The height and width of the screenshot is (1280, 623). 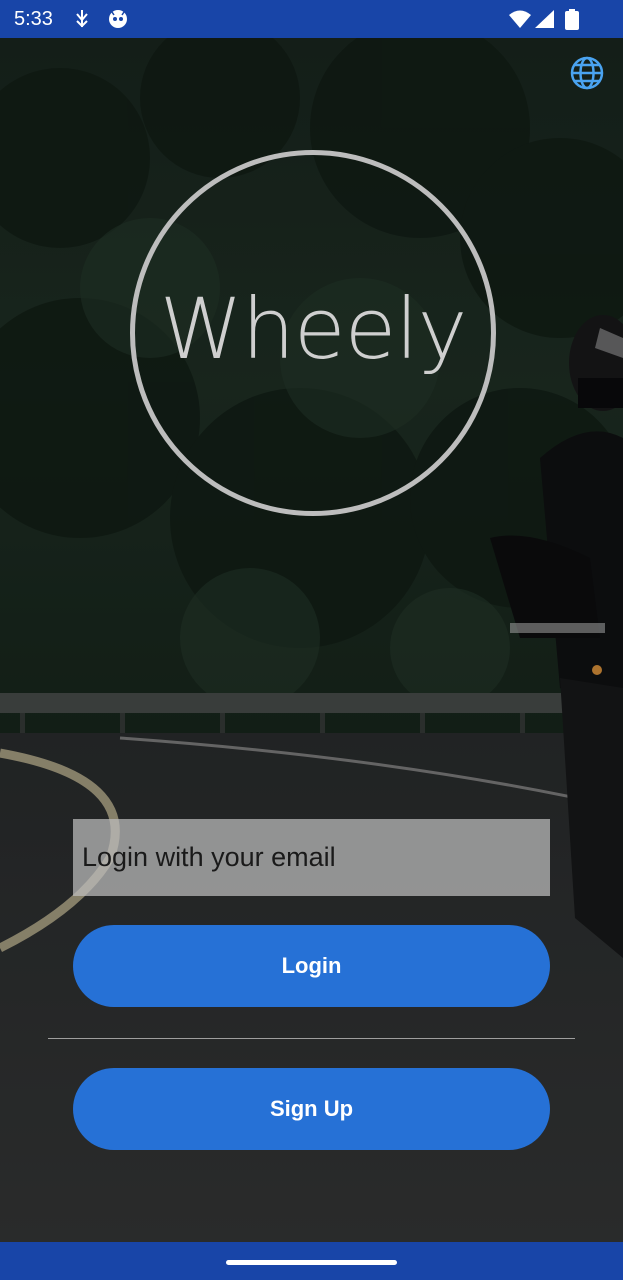 I want to click on usb-icon, so click(x=82, y=19).